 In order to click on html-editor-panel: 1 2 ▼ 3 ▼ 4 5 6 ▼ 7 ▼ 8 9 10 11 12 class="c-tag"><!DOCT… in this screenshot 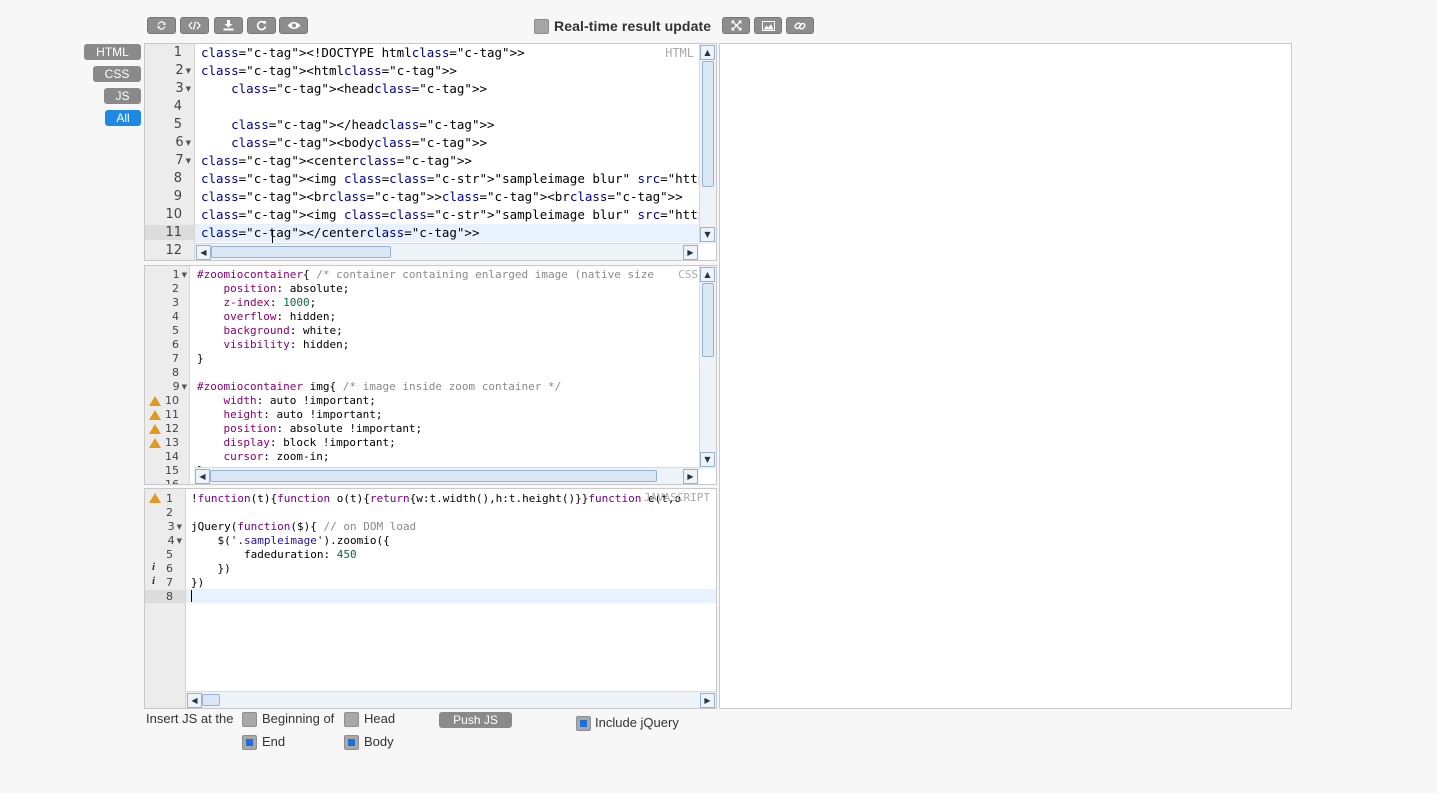, I will do `click(430, 152)`.